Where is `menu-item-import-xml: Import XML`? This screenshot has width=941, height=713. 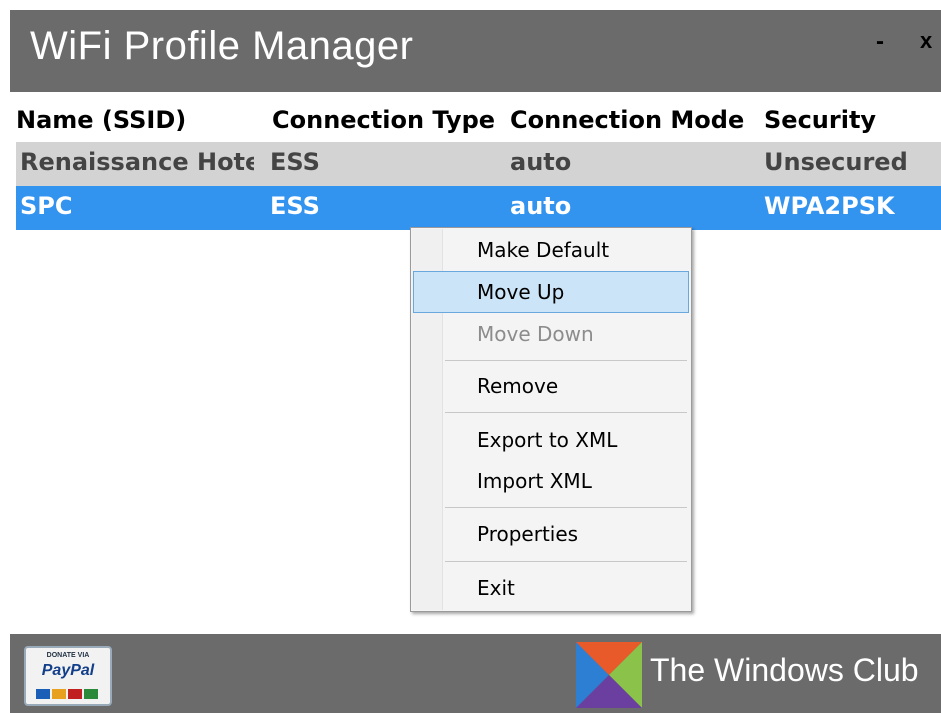
menu-item-import-xml: Import XML is located at coordinates (534, 481).